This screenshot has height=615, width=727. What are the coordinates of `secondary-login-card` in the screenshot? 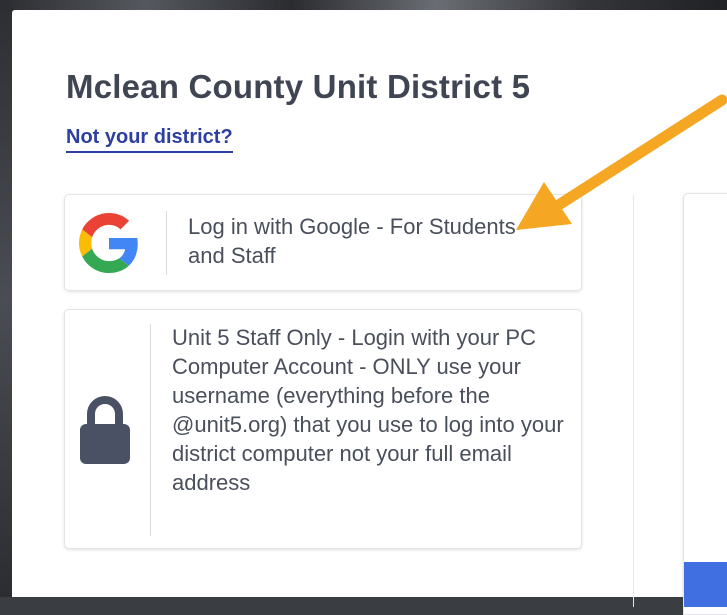 It's located at (705, 404).